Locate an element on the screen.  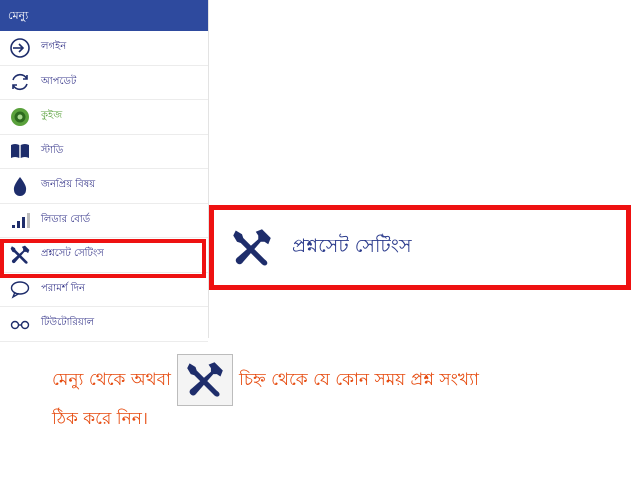
menu-item-label: জনপ্রিয় বিষয় is located at coordinates (68, 185).